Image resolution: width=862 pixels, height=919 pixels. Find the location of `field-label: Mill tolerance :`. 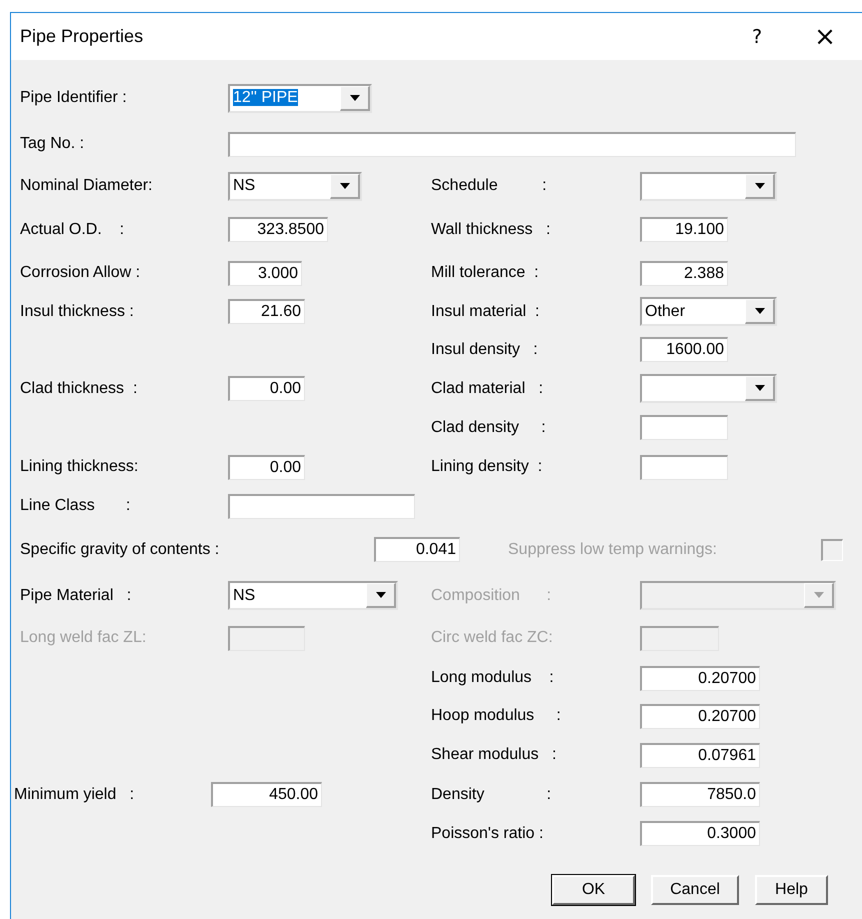

field-label: Mill tolerance : is located at coordinates (485, 273).